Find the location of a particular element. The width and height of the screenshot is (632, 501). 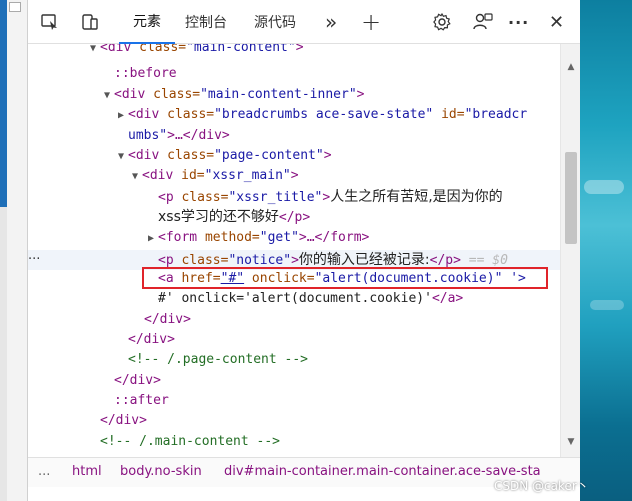

tree-line: ::after is located at coordinates (141, 401).